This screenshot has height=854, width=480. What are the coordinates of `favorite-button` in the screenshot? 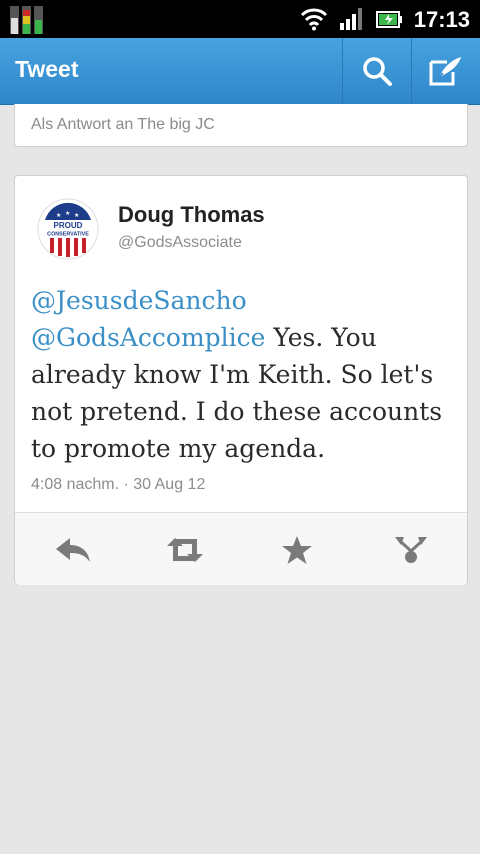 It's located at (297, 550).